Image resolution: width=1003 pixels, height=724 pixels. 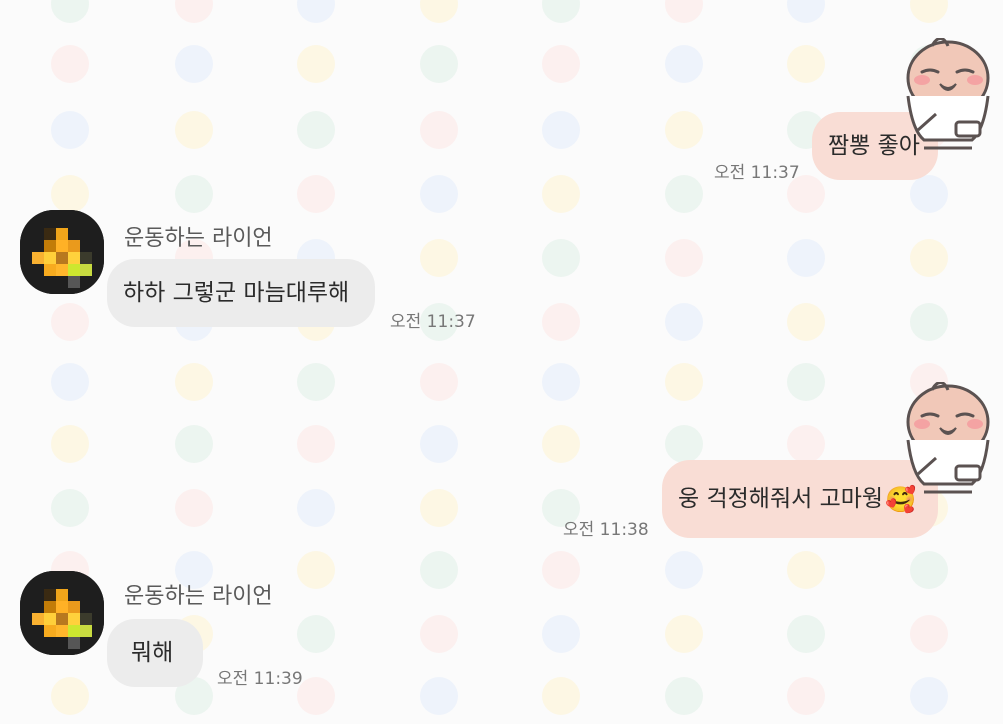 I want to click on message-text: 하하 그렇군 마늠대루해, so click(x=236, y=292).